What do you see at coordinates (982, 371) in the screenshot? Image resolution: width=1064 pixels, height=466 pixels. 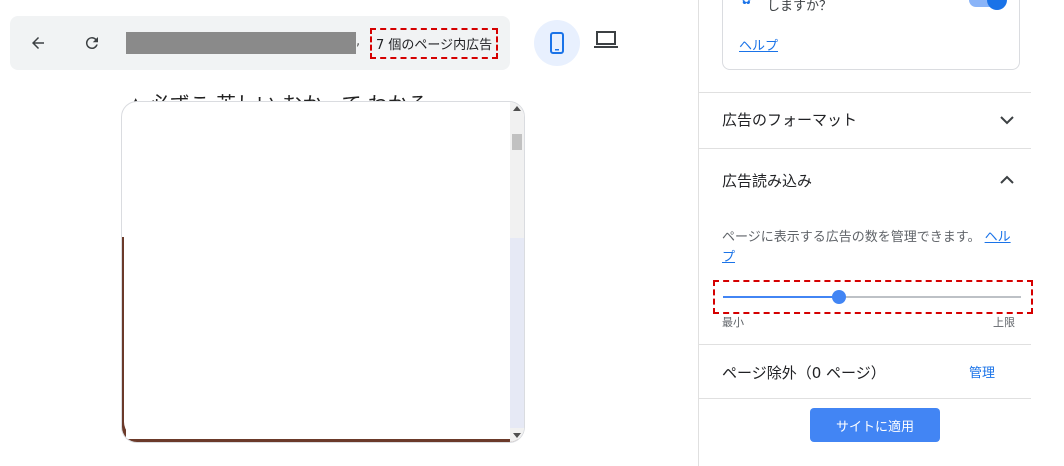 I see `manage-exclusions-link: 管理` at bounding box center [982, 371].